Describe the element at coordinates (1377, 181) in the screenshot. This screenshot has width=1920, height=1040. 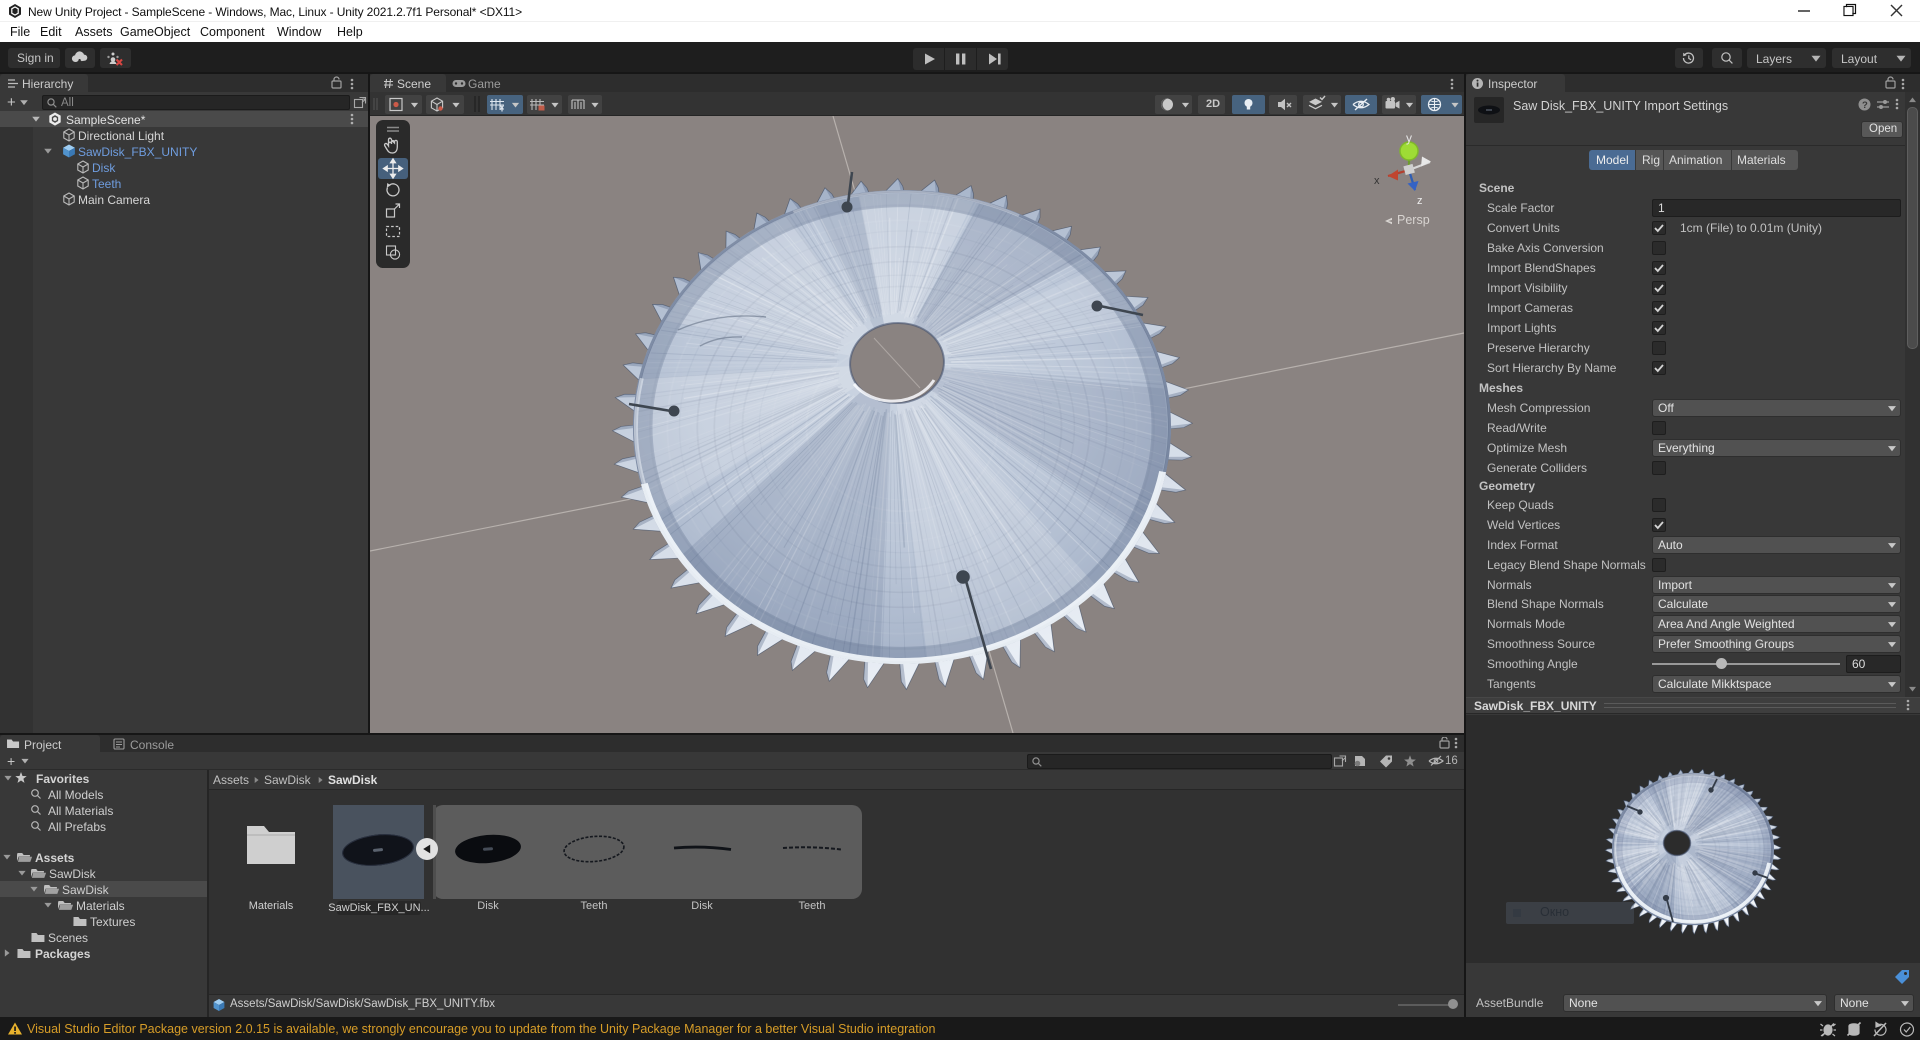
I see `svg-text: x` at that location.